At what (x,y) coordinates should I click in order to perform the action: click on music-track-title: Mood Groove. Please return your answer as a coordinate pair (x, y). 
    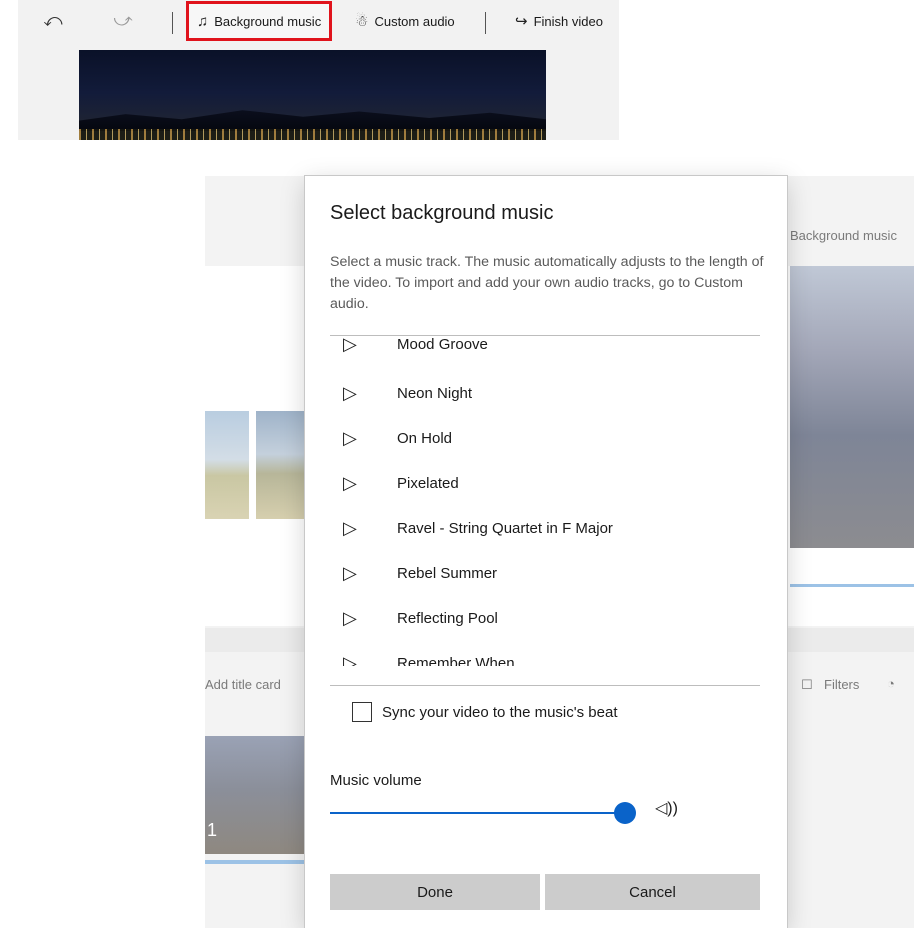
    Looking at the image, I should click on (442, 345).